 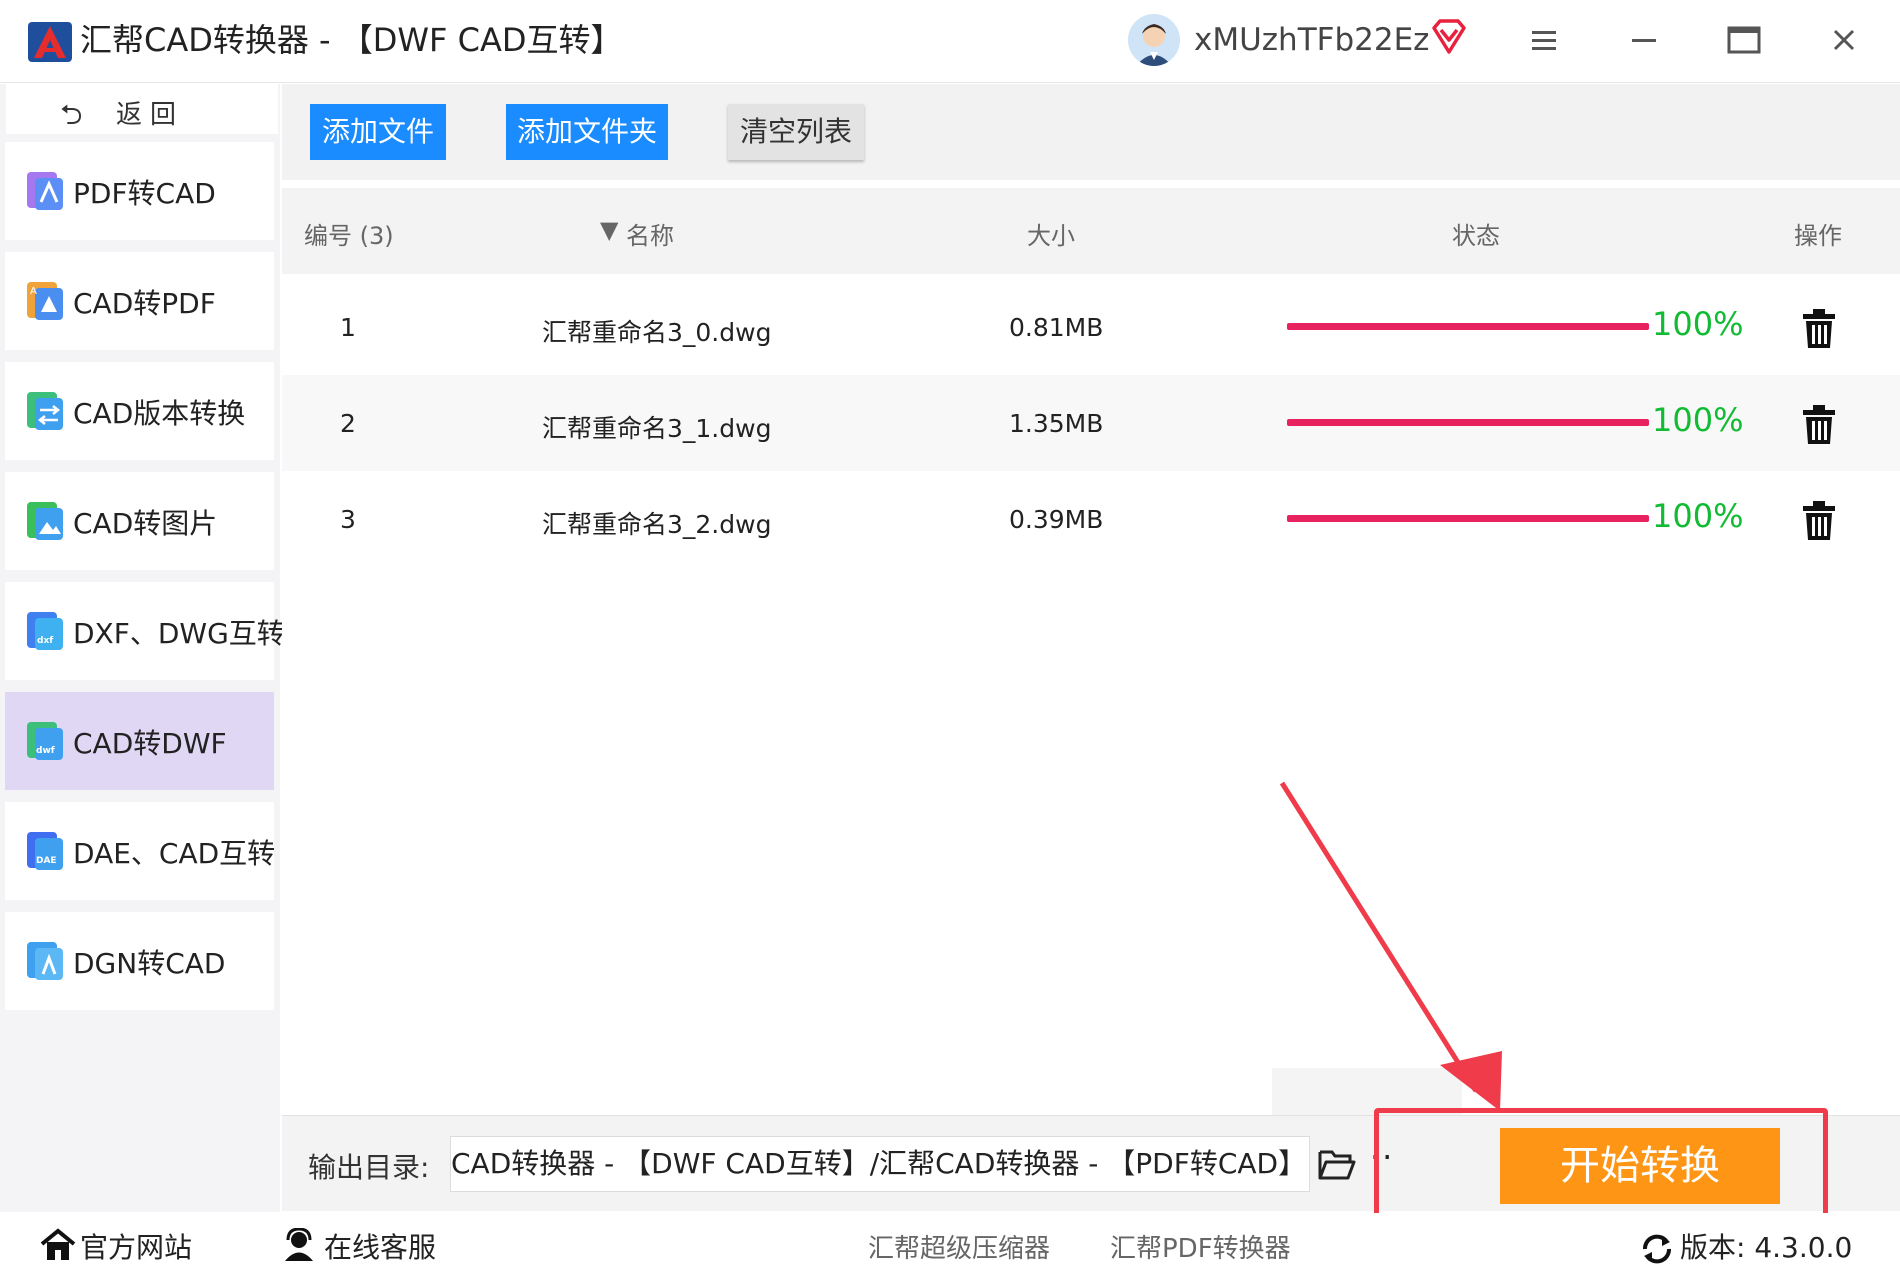 I want to click on sort-desc-icon: ▼, so click(x=609, y=230).